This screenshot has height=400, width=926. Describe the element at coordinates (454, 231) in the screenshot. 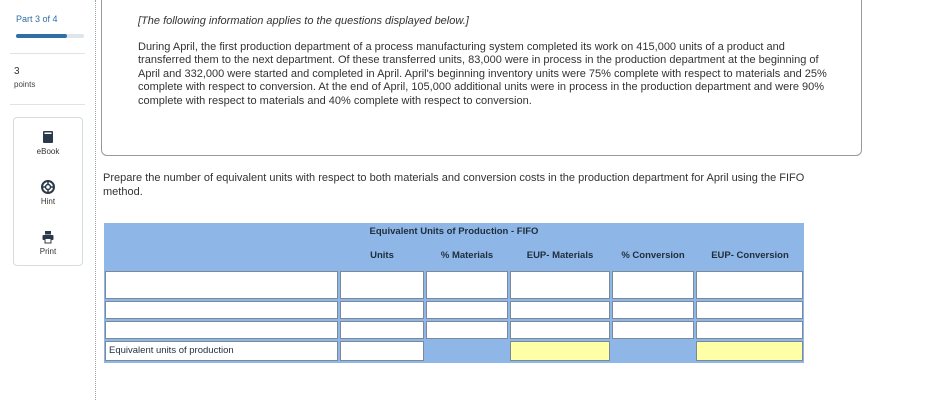

I see `table-title: Equivalent Units of Production - FIFO` at that location.